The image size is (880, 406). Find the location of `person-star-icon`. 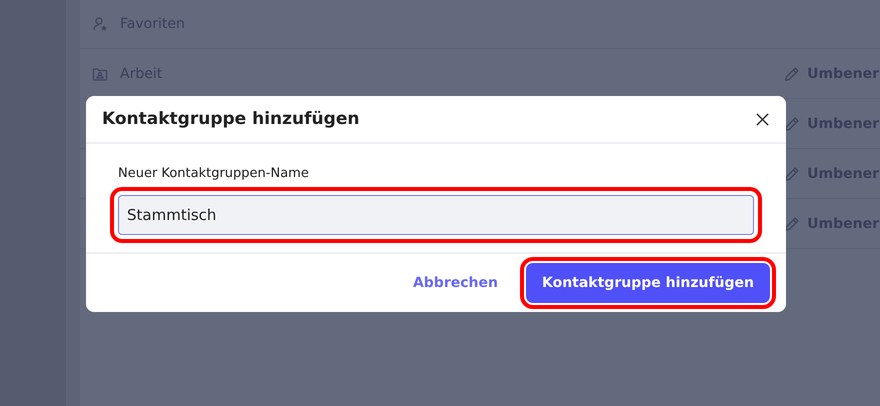

person-star-icon is located at coordinates (100, 24).